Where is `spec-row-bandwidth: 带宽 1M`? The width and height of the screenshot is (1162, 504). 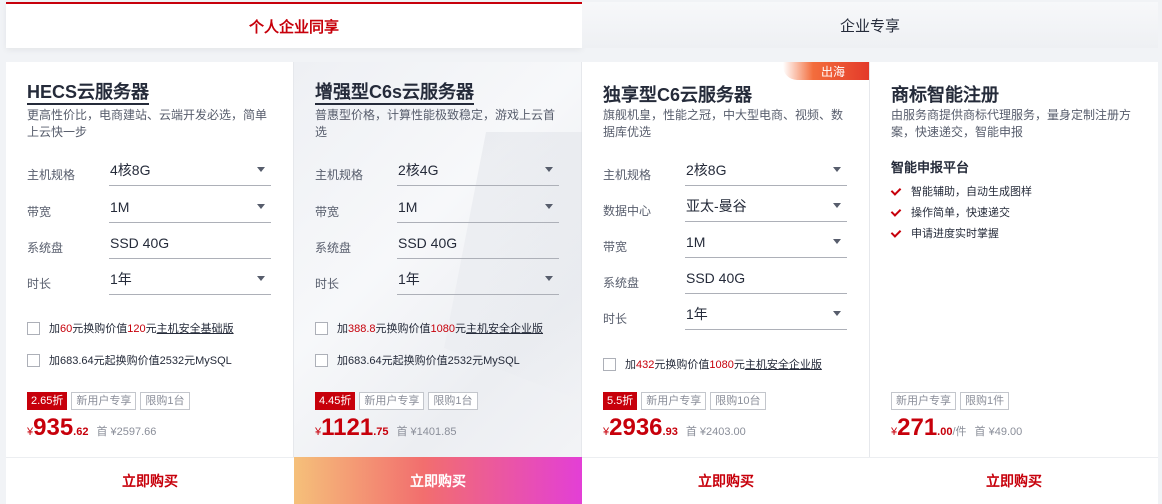 spec-row-bandwidth: 带宽 1M is located at coordinates (149, 210).